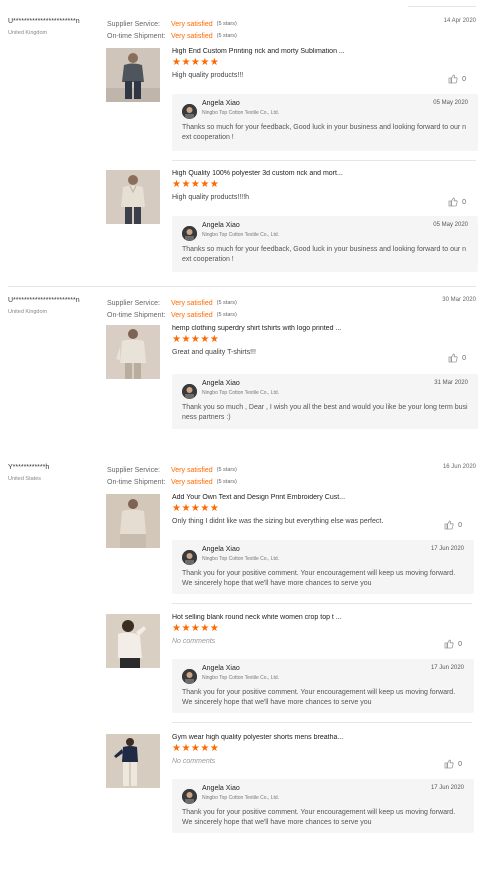  I want to click on review-comment: High quality products!!!, so click(208, 75).